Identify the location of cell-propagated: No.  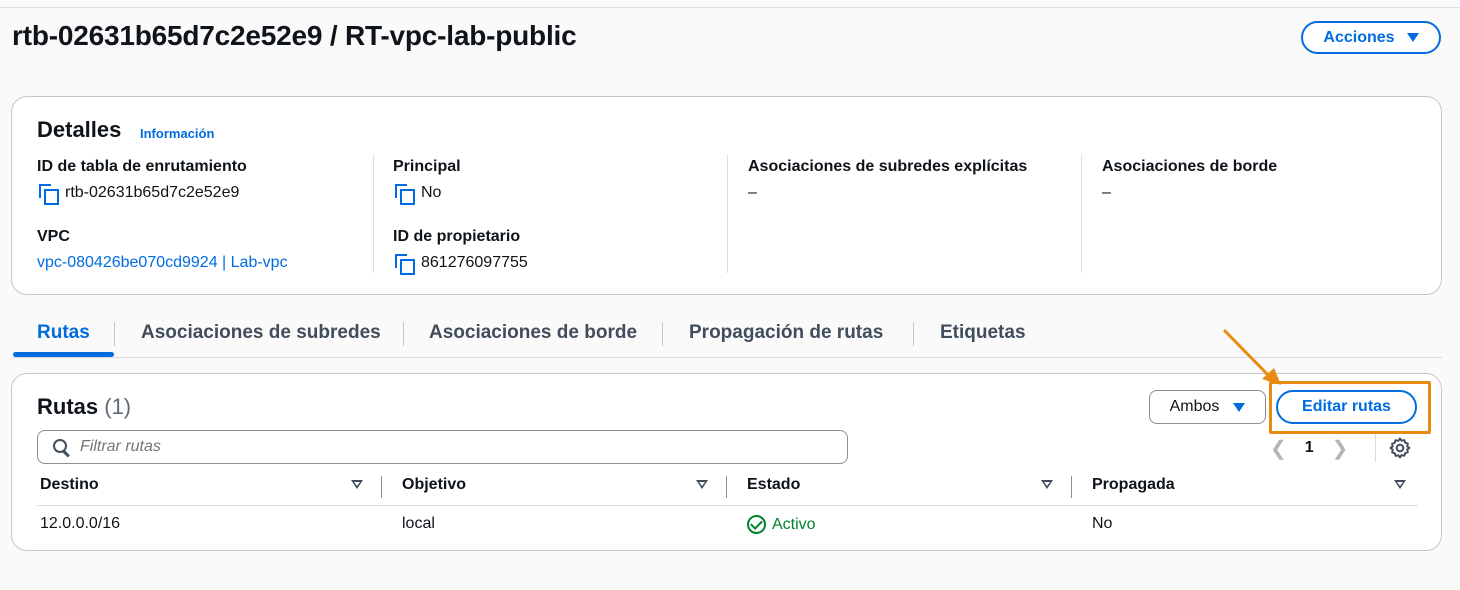
(1102, 523).